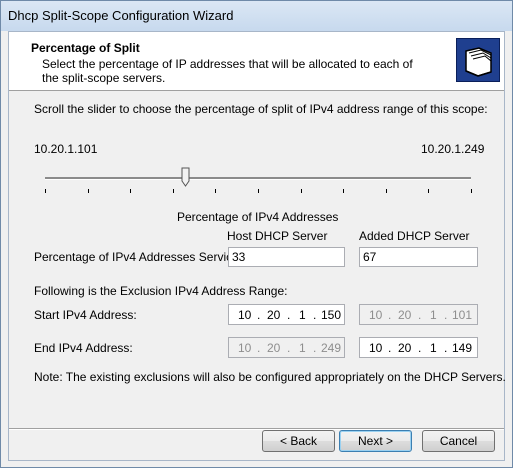 The width and height of the screenshot is (513, 468). I want to click on cancel-button: Cancel, so click(458, 441).